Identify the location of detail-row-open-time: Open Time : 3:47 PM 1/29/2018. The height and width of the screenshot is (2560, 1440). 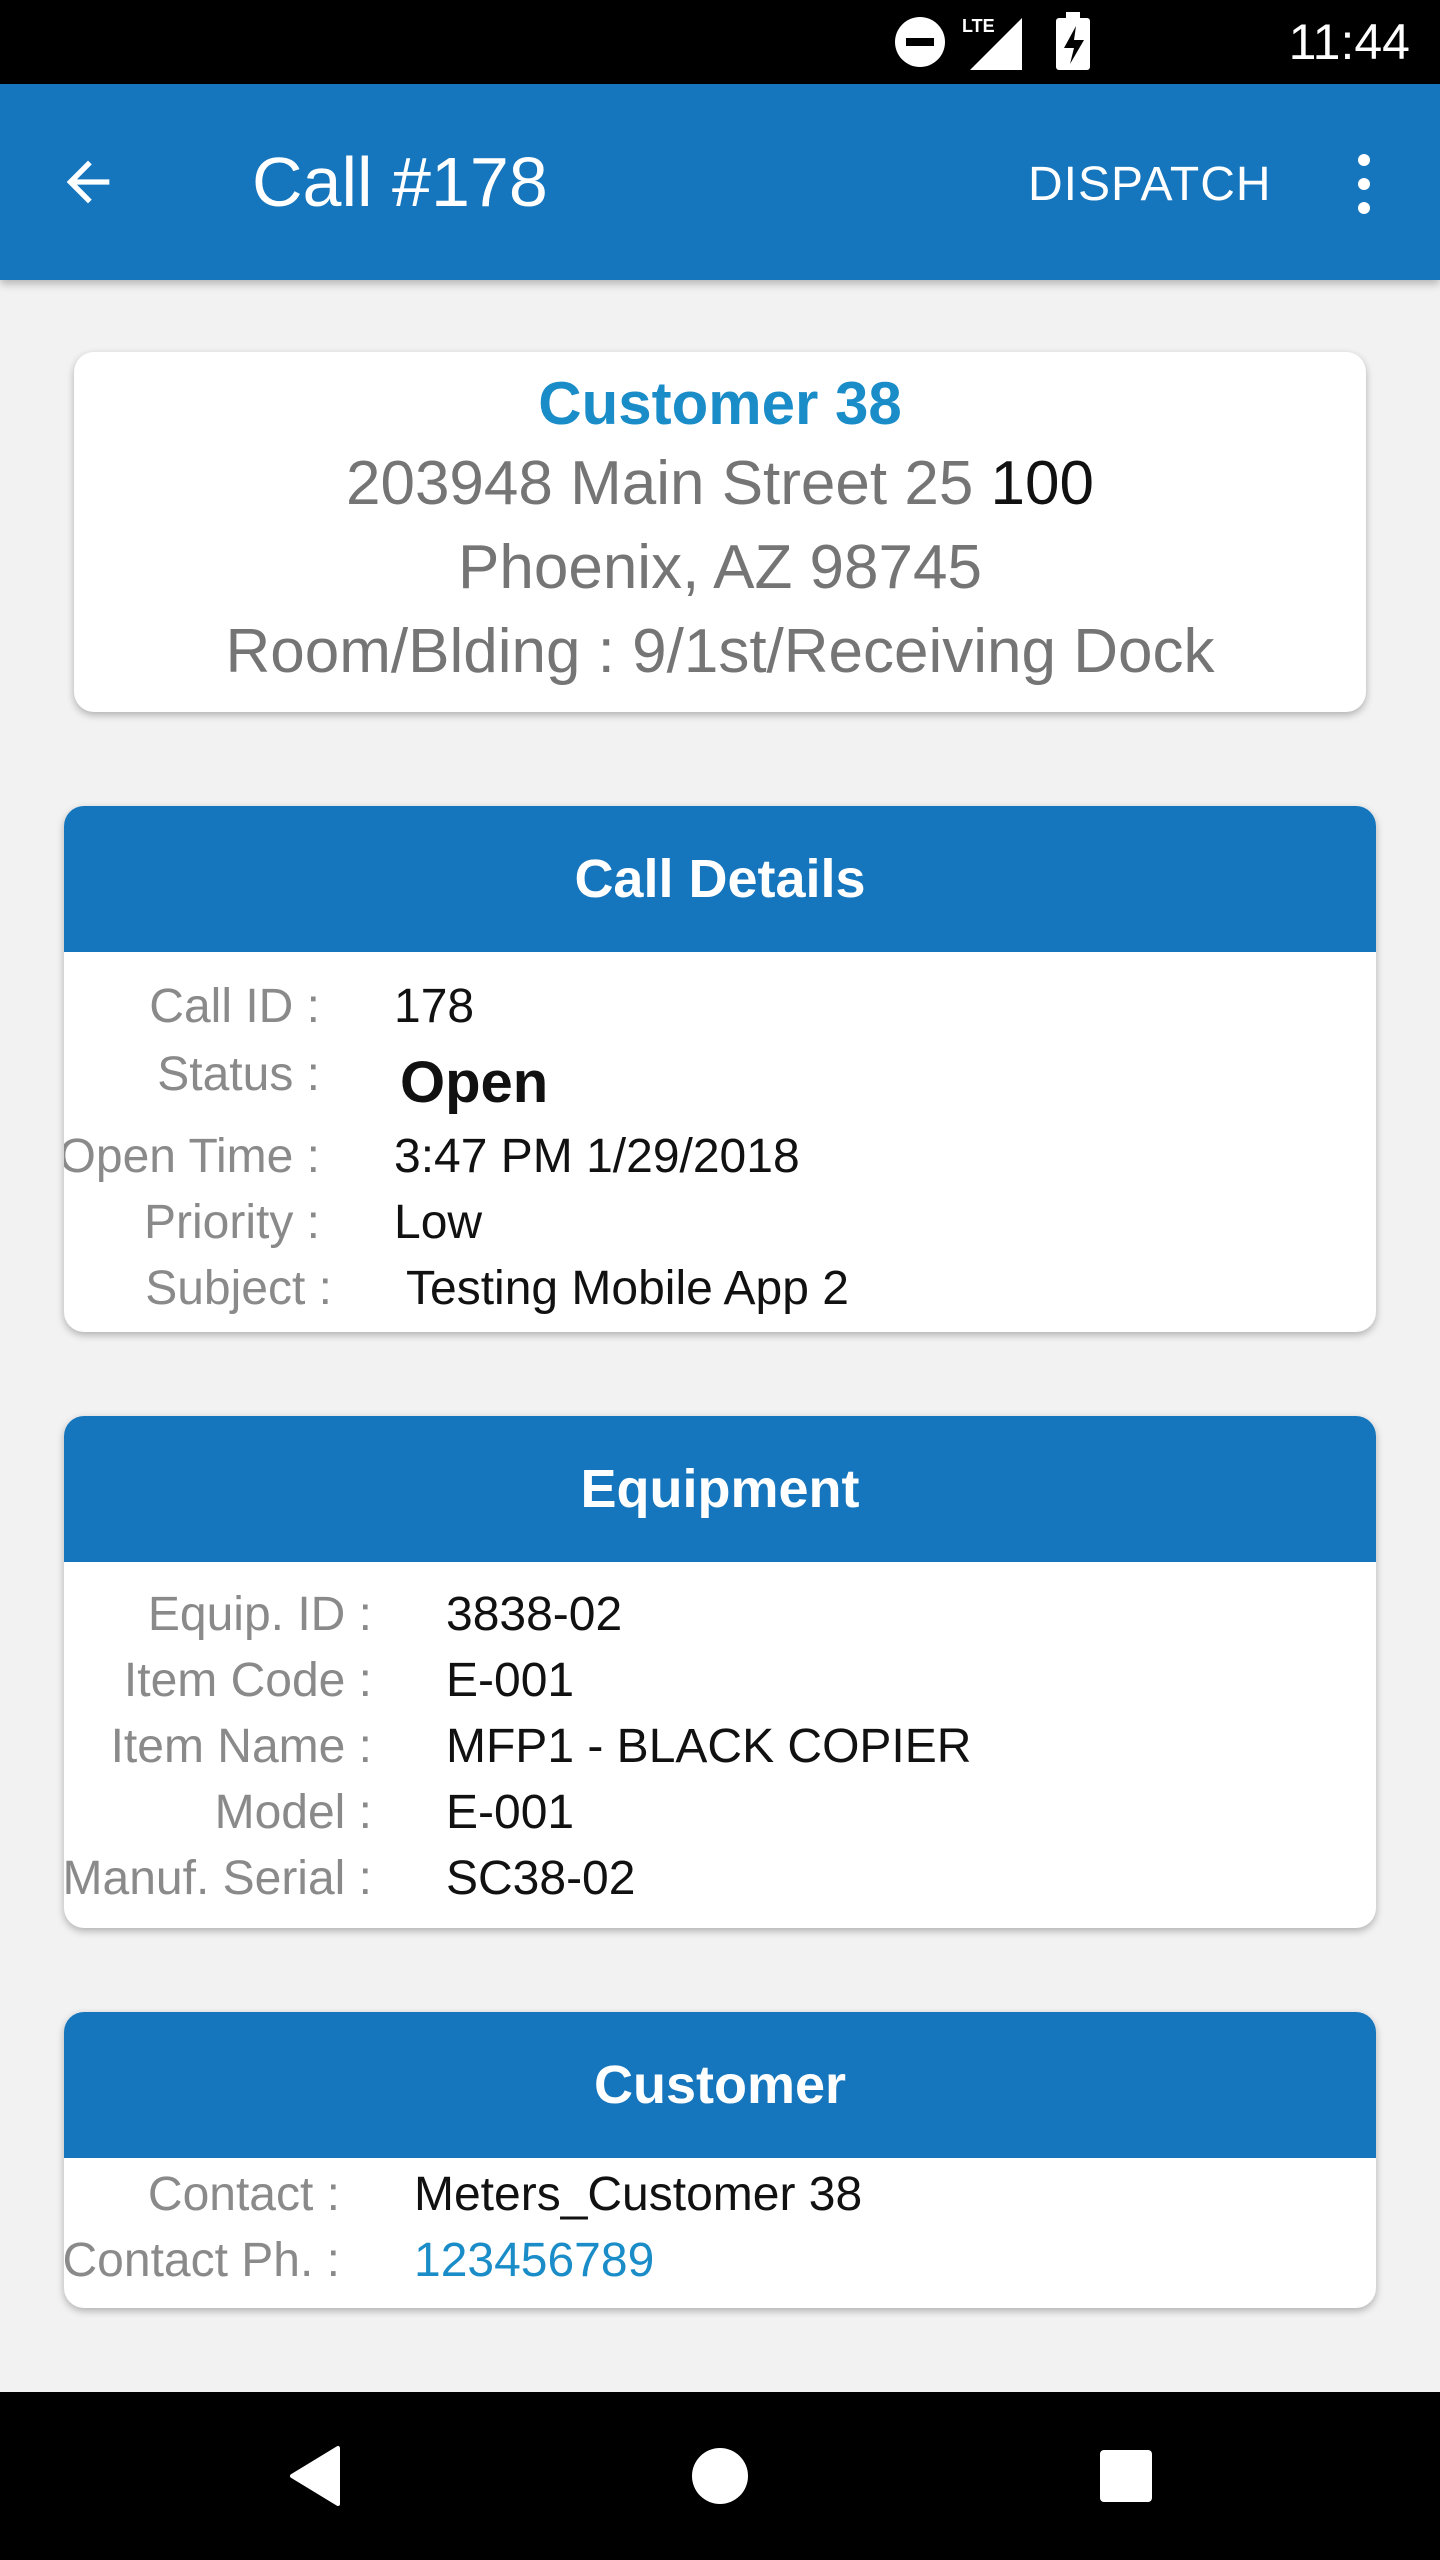
(720, 1157).